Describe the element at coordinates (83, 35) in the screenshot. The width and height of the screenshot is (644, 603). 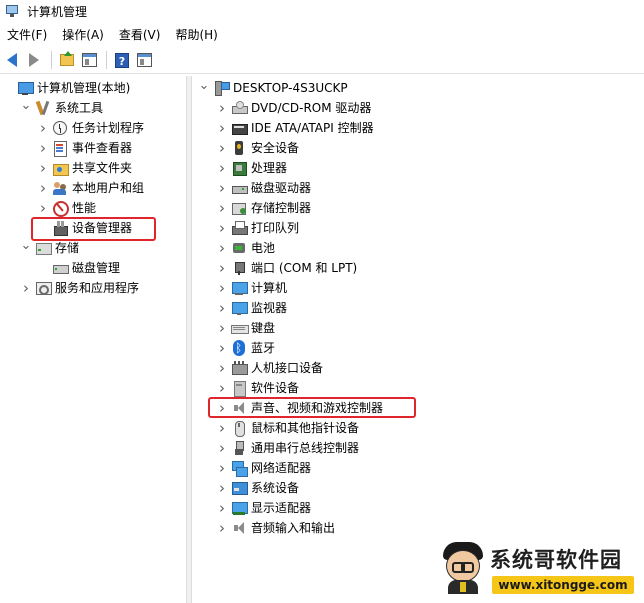
I see `menu-action: 操作(A)` at that location.